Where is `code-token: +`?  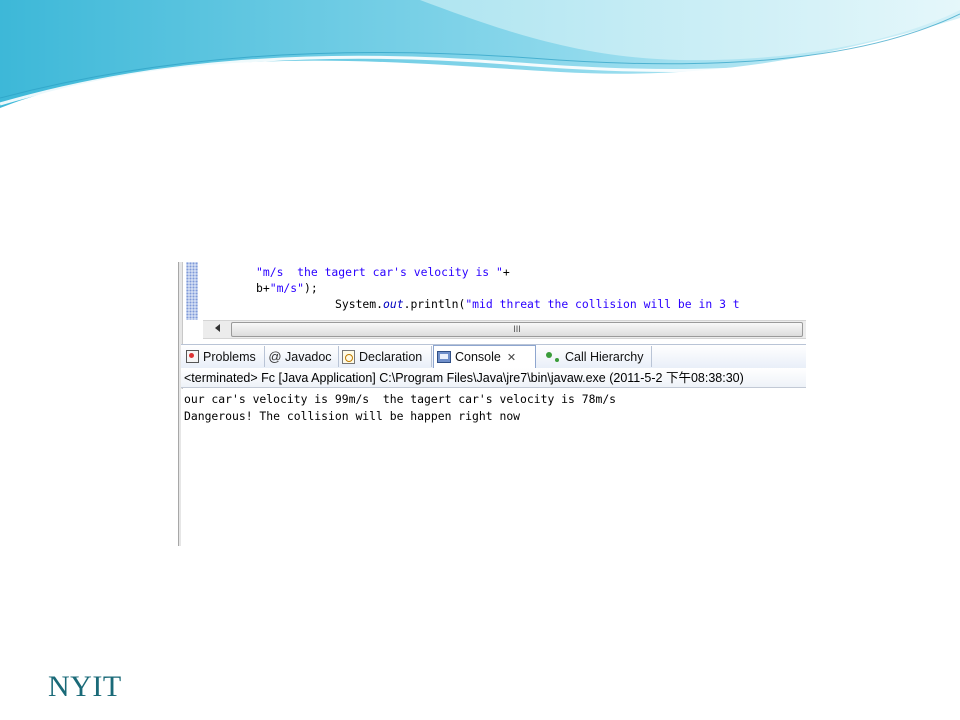
code-token: + is located at coordinates (506, 272).